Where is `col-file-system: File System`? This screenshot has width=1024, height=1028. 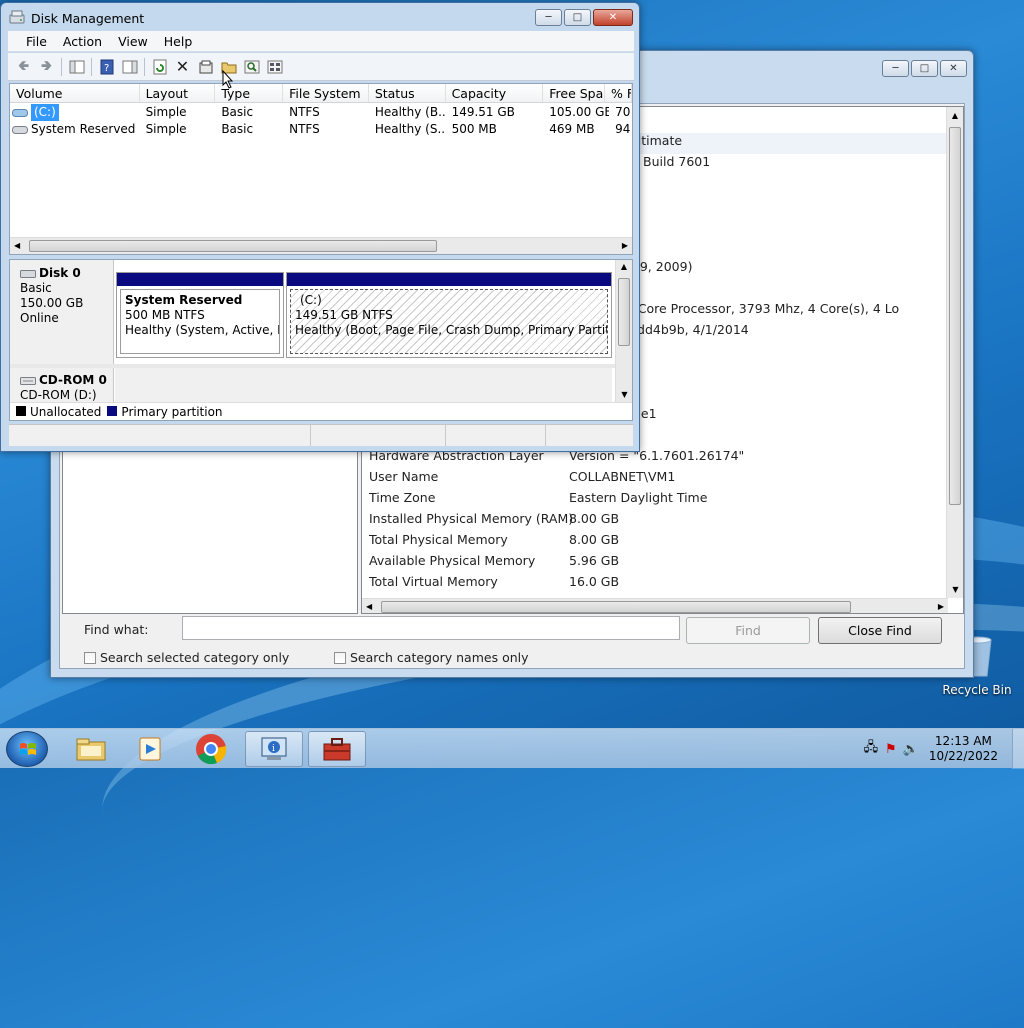
col-file-system: File System is located at coordinates (326, 93).